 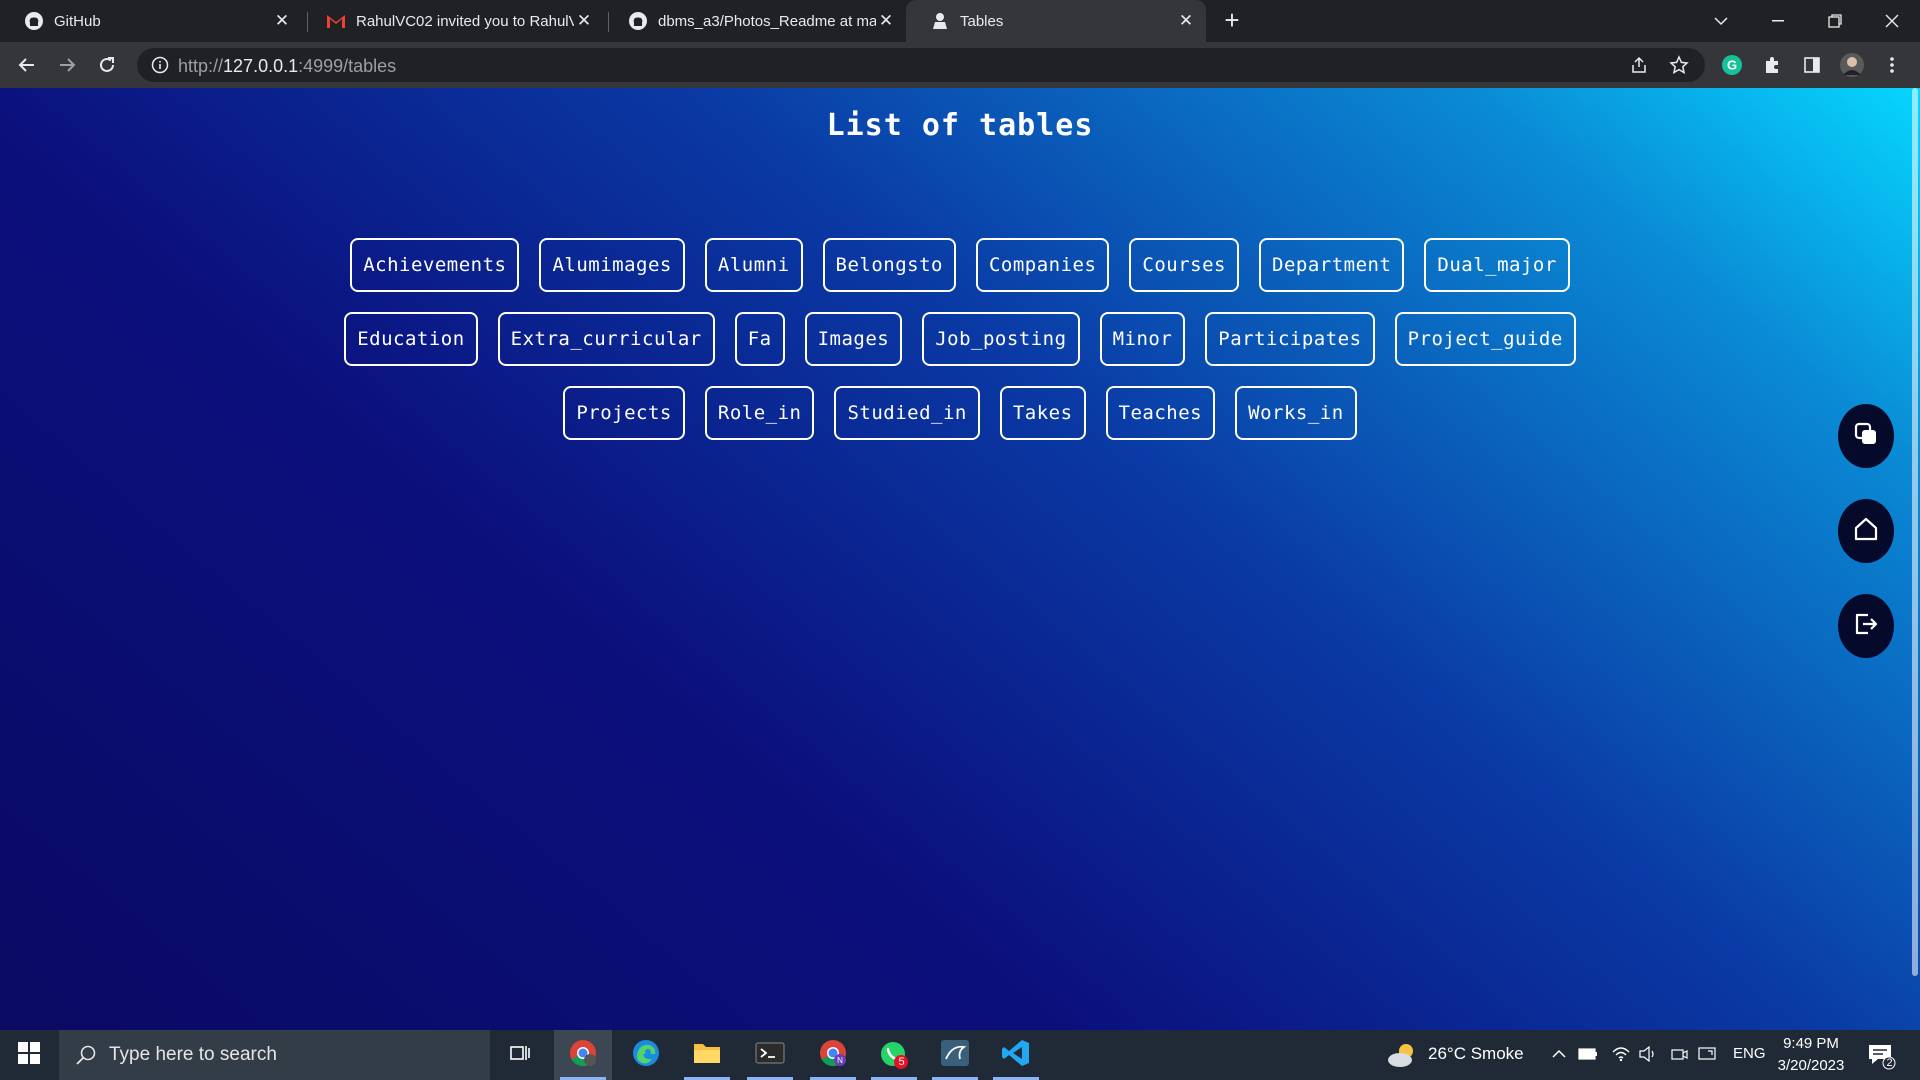 I want to click on table-button-alumimages: Alumimages, so click(x=612, y=265).